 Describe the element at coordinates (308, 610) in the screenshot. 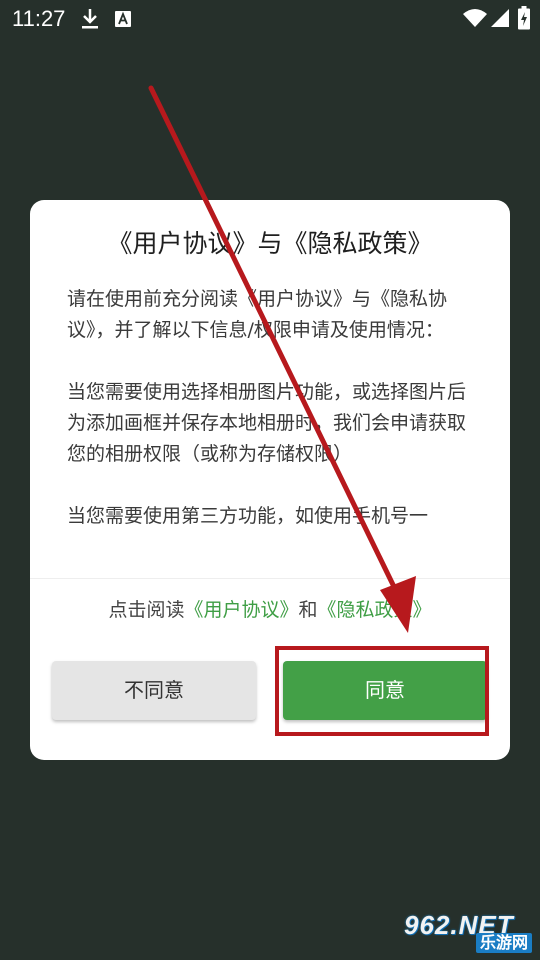

I see `agreement-conjunction: 和` at that location.